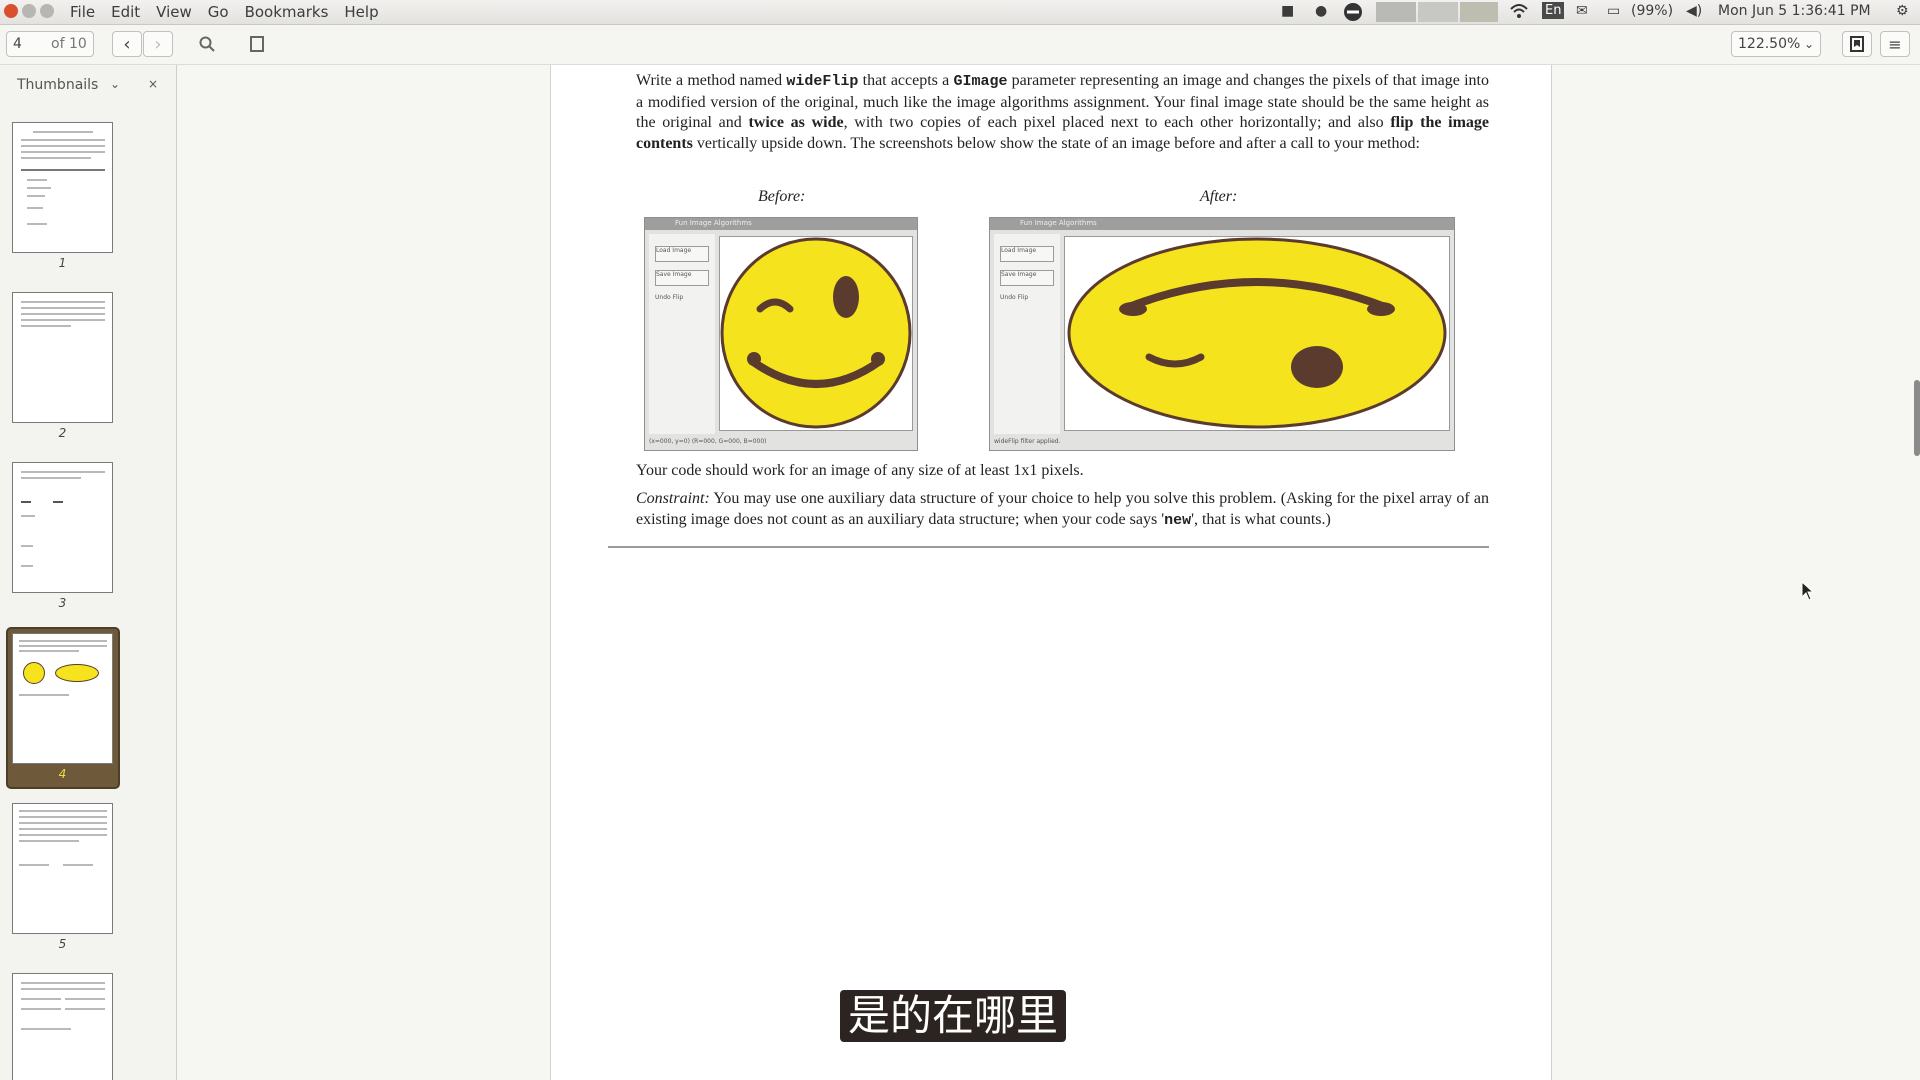 The image size is (1920, 1080). I want to click on clock: Mon Jun 5 1:36:41 PM, so click(1794, 11).